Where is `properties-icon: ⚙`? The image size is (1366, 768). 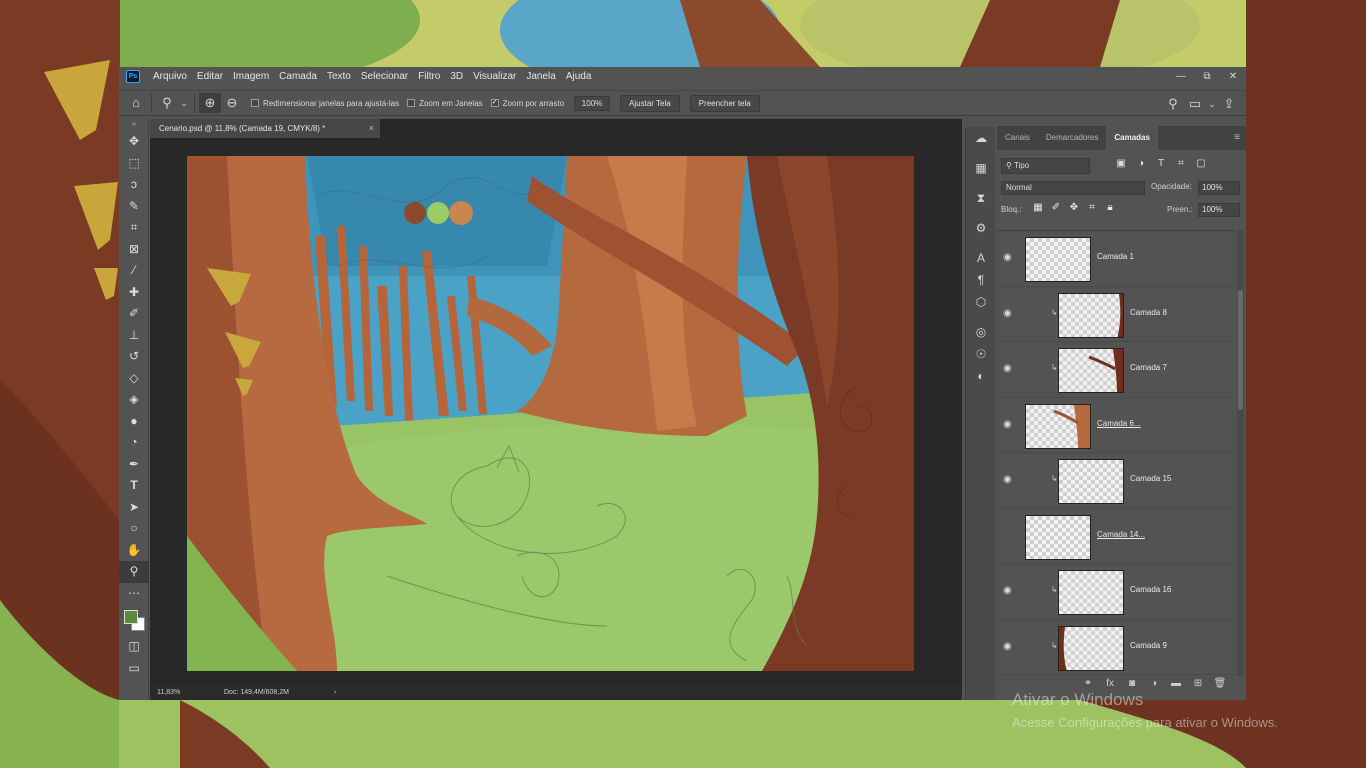 properties-icon: ⚙ is located at coordinates (981, 228).